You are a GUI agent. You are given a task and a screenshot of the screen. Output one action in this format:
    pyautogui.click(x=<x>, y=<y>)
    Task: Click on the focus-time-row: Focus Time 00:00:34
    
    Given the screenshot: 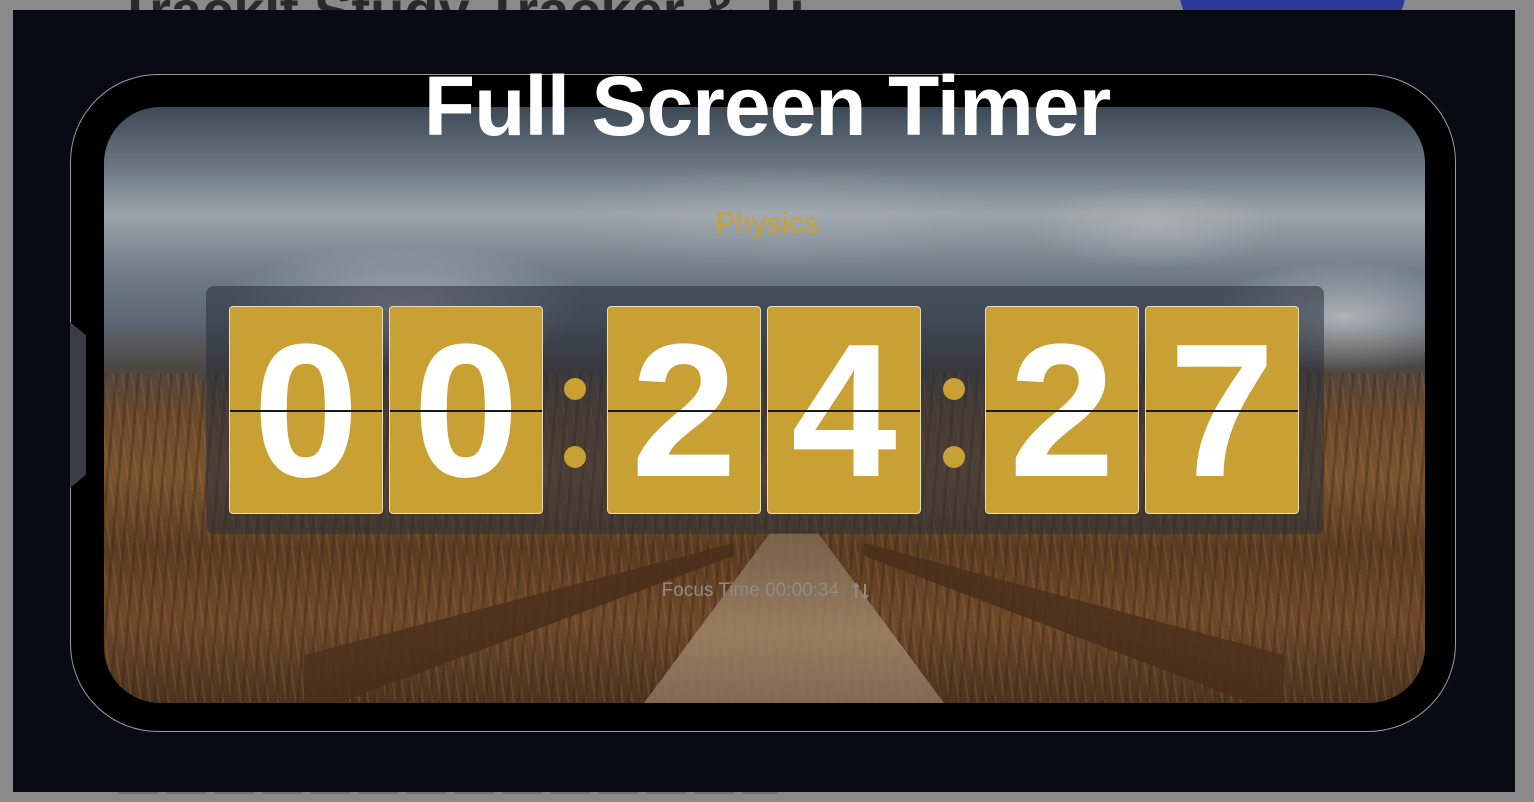 What is the action you would take?
    pyautogui.click(x=767, y=591)
    